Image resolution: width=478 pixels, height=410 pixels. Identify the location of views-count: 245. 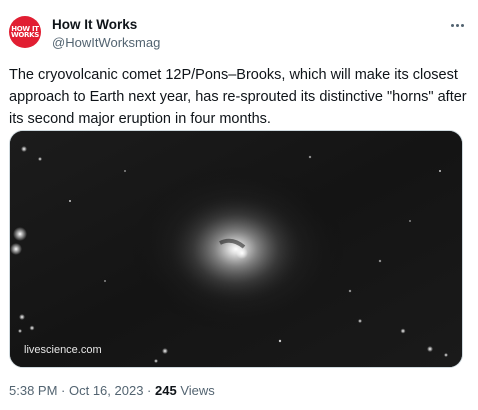
(166, 390).